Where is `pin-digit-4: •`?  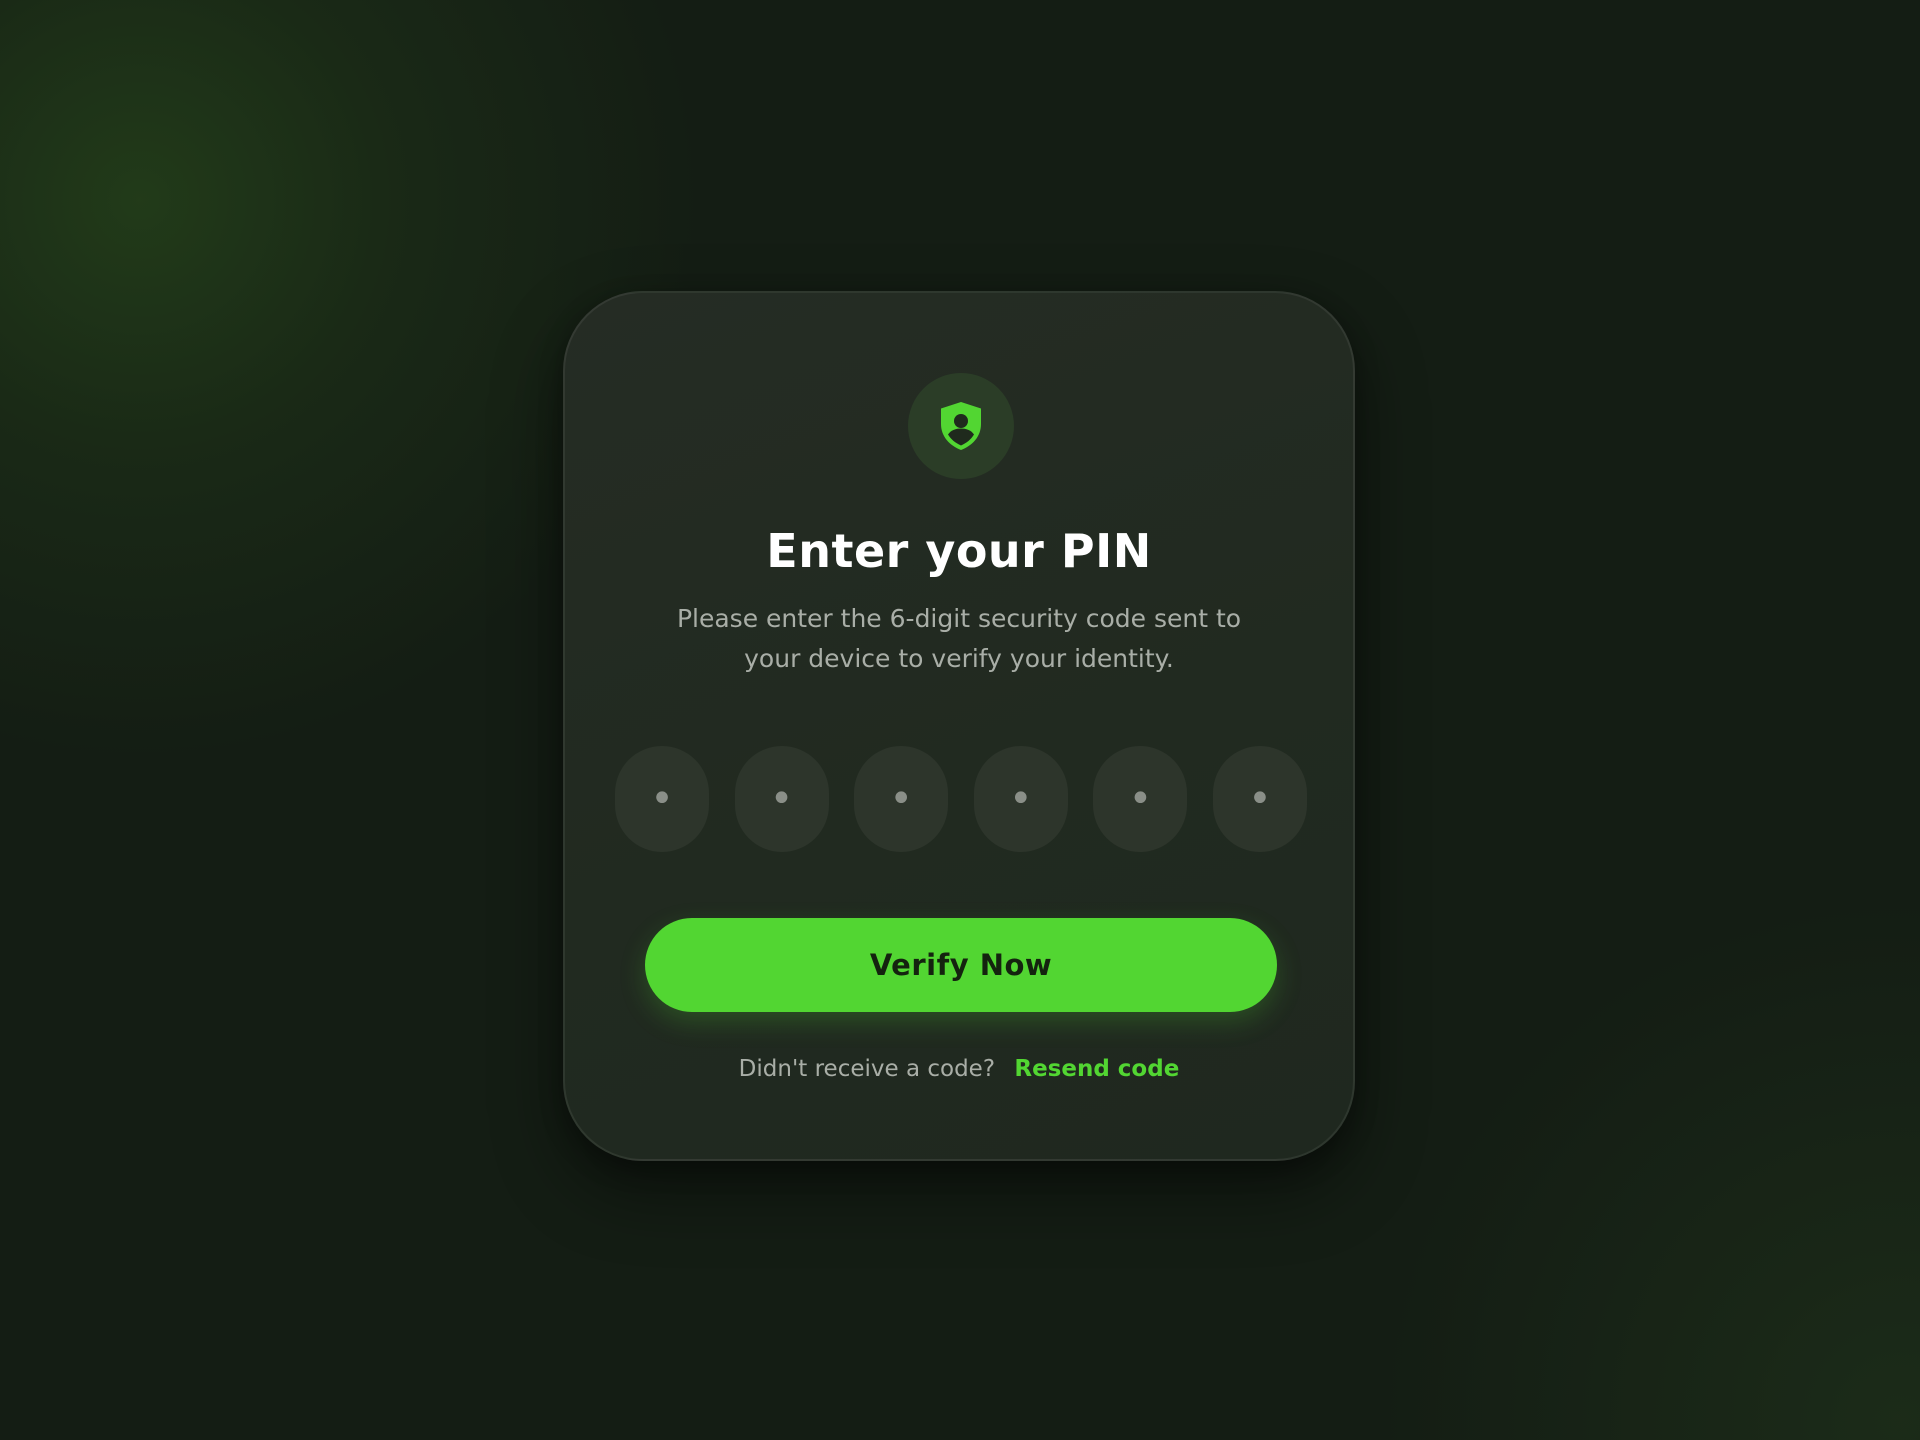 pin-digit-4: • is located at coordinates (1020, 799).